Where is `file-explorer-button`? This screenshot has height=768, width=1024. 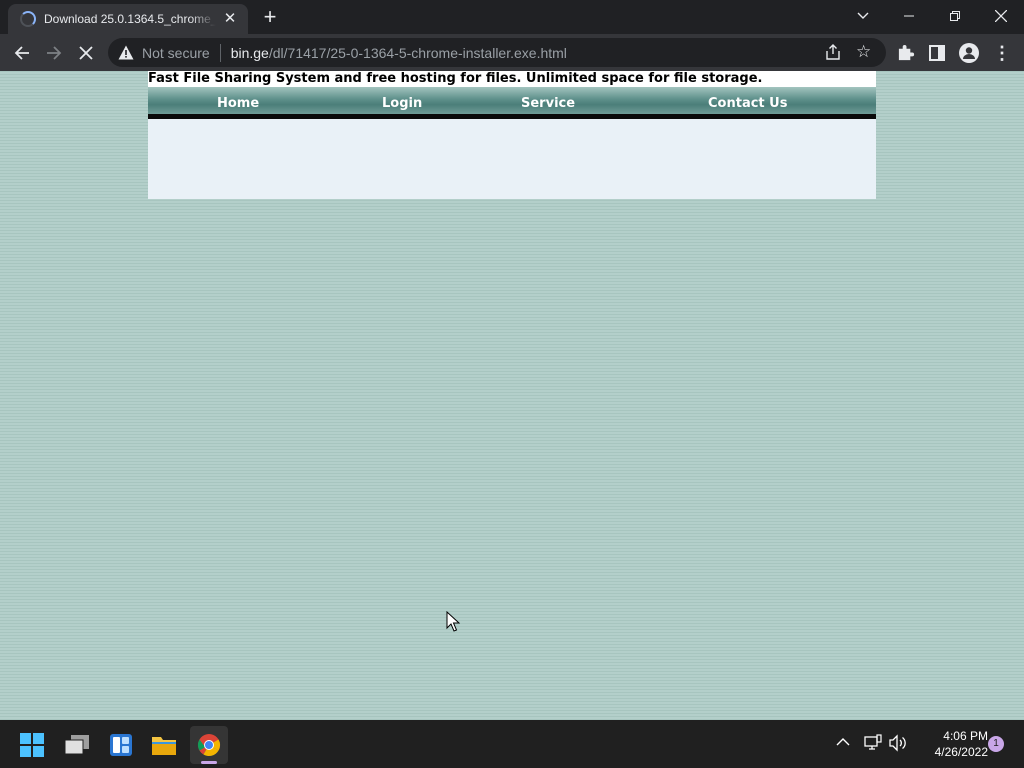 file-explorer-button is located at coordinates (164, 745).